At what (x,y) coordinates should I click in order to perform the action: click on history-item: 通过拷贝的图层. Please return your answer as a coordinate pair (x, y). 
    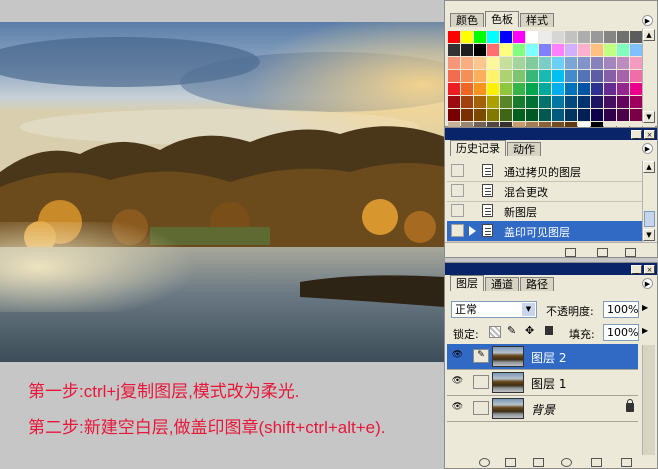
    Looking at the image, I should click on (545, 171).